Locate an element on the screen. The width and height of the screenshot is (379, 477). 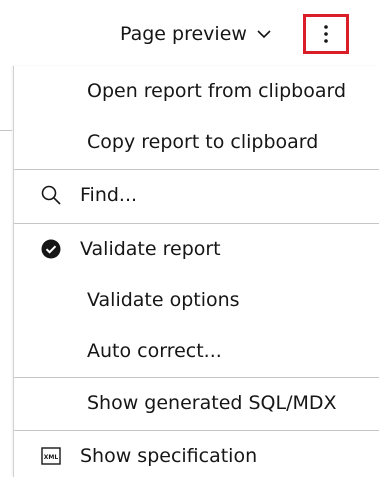
menu-item-open-from-clipboard: Open report from clipboard is located at coordinates (196, 91).